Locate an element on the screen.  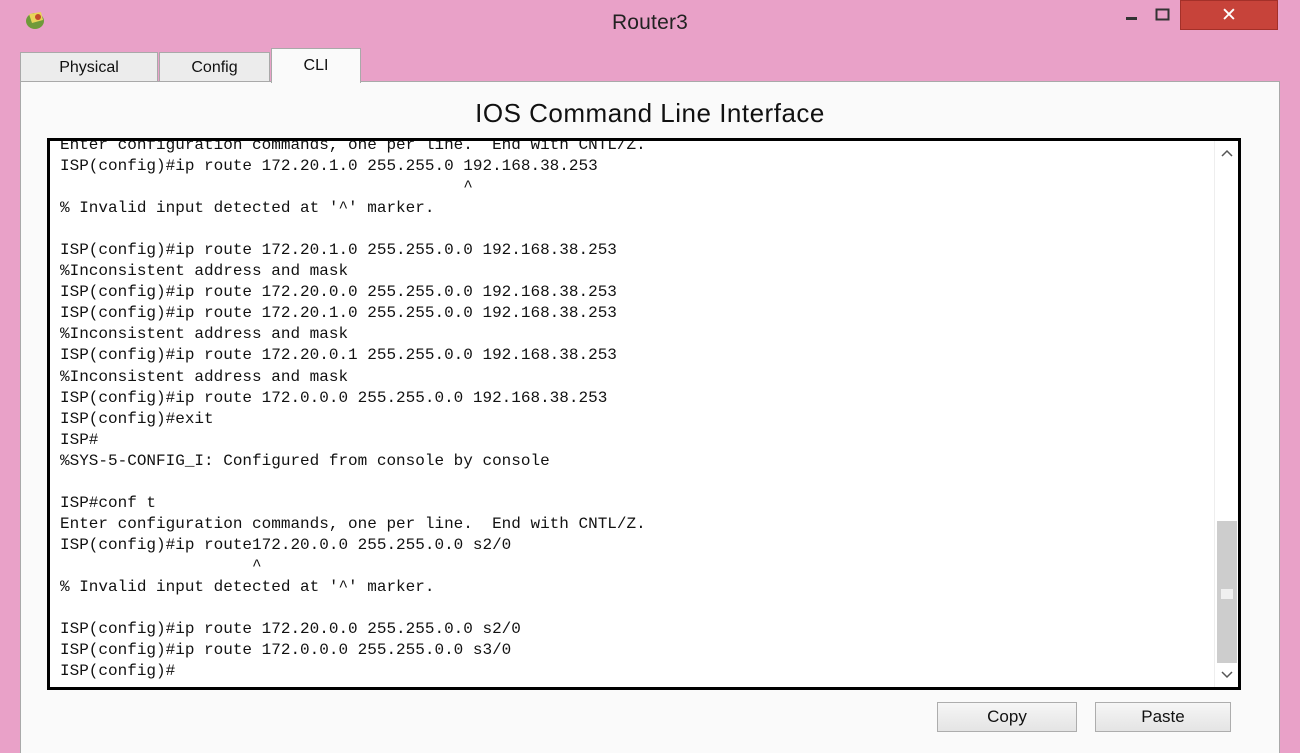
window-frame-left is located at coordinates (10, 396).